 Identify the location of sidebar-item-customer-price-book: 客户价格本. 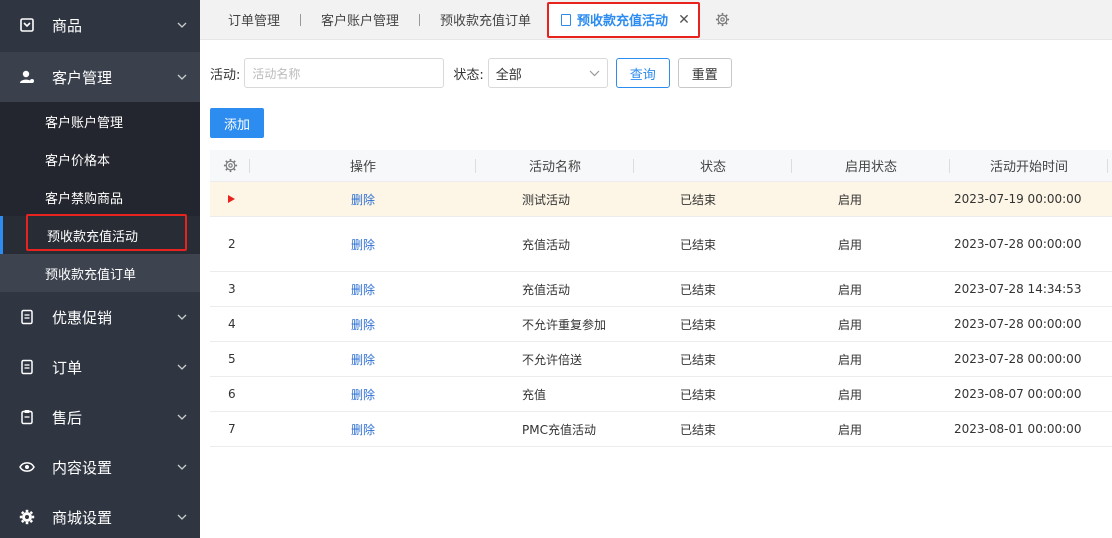
(100, 159).